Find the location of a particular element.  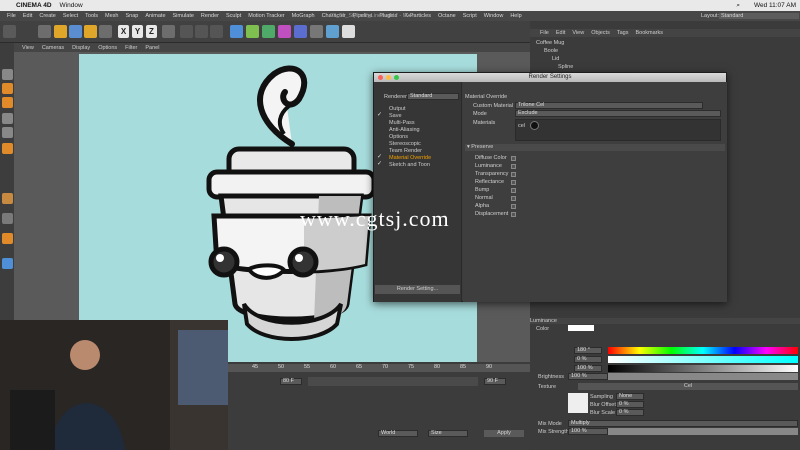

c4d-menu-snap: Snap is located at coordinates (131, 16).